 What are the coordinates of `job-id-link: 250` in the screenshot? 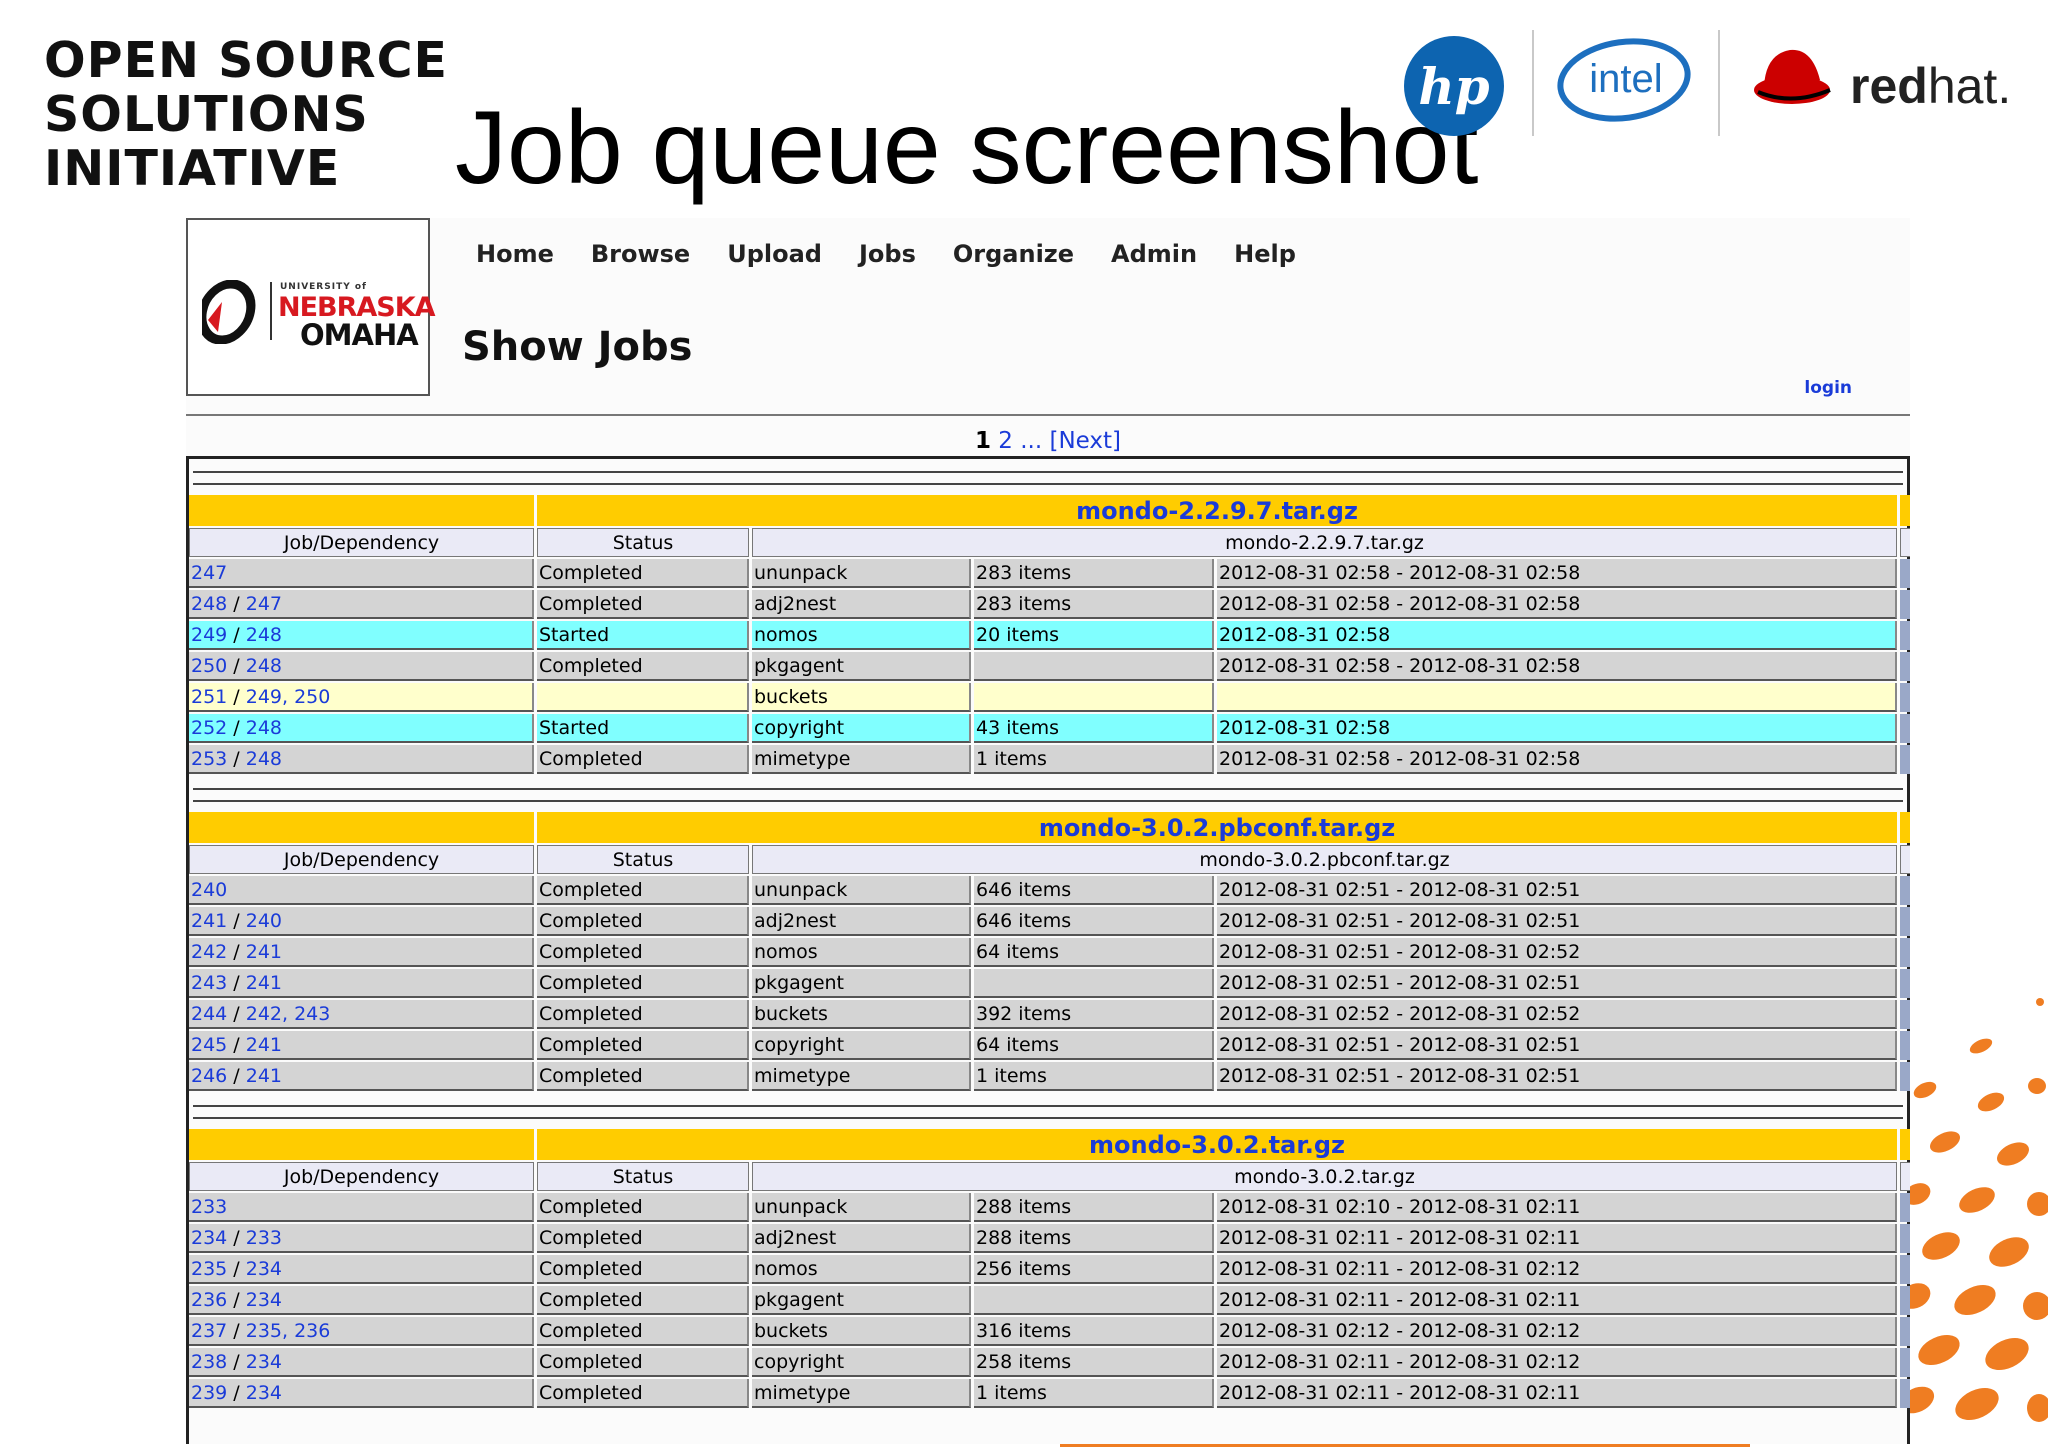 It's located at (209, 666).